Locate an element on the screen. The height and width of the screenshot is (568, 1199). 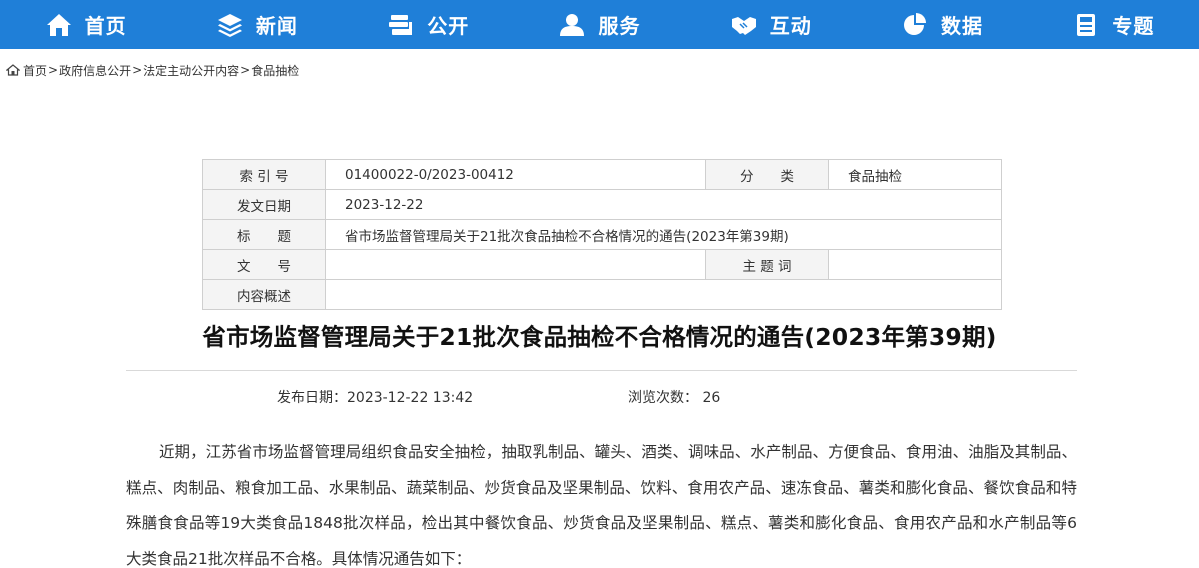
layers-icon is located at coordinates (230, 25).